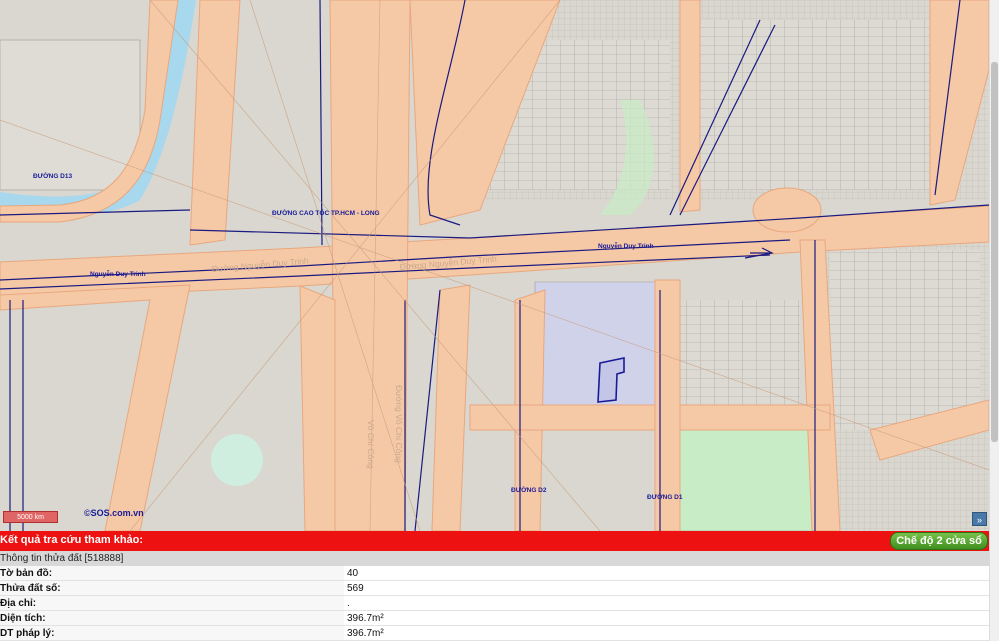 The image size is (999, 641). I want to click on row-label-parcel-number: Thửa đất số:, so click(172, 588).